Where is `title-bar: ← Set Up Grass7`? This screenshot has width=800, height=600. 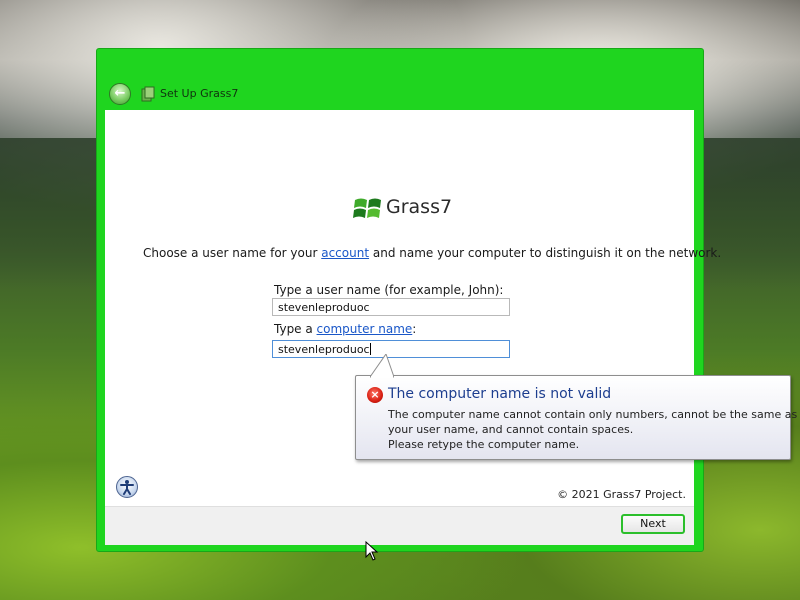 title-bar: ← Set Up Grass7 is located at coordinates (400, 79).